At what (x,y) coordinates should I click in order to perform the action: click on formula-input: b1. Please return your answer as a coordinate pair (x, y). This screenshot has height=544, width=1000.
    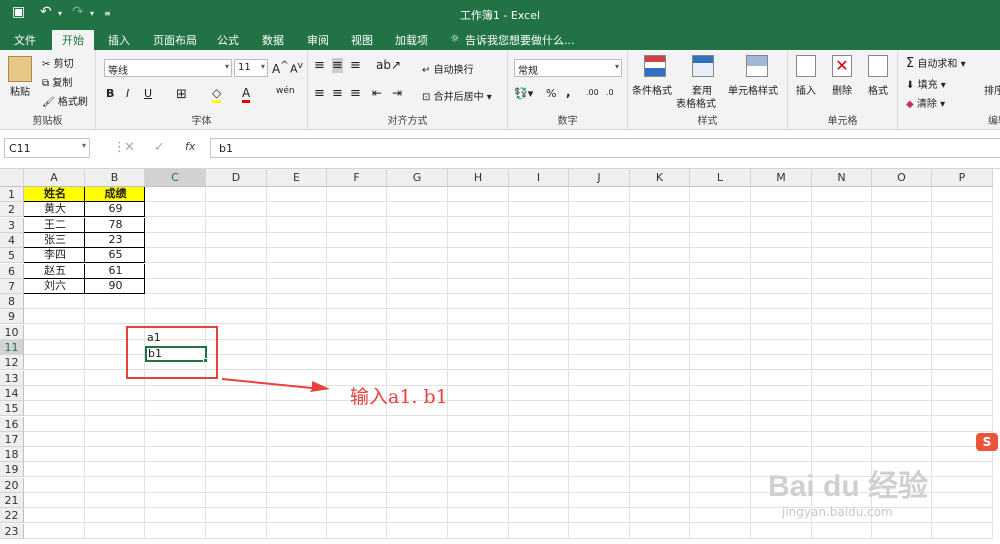
    Looking at the image, I should click on (605, 148).